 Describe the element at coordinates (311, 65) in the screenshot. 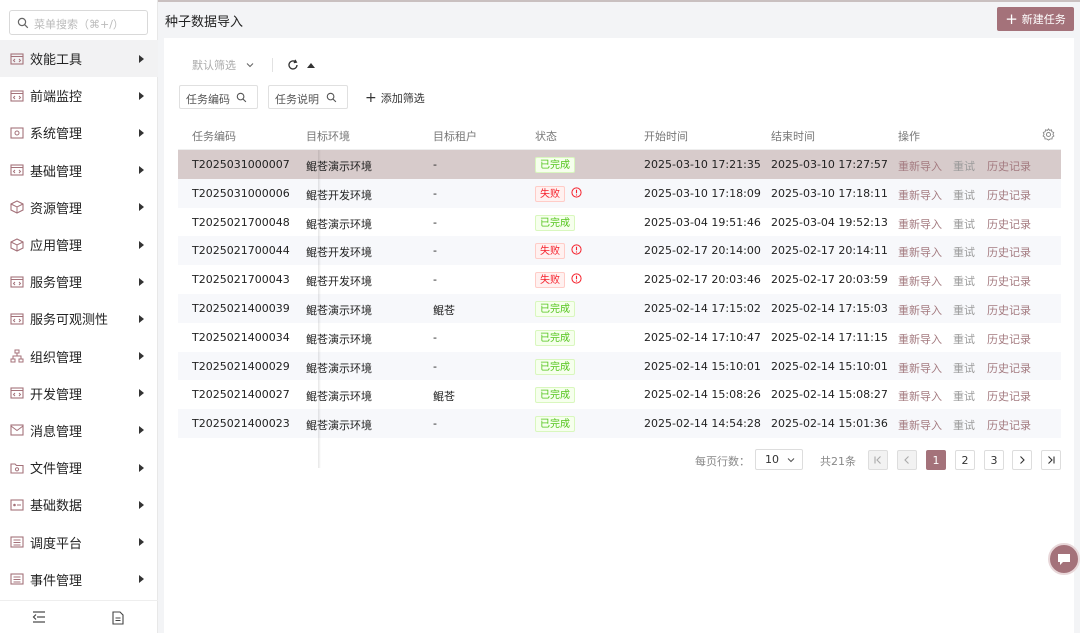

I see `collapse-filter-icon` at that location.